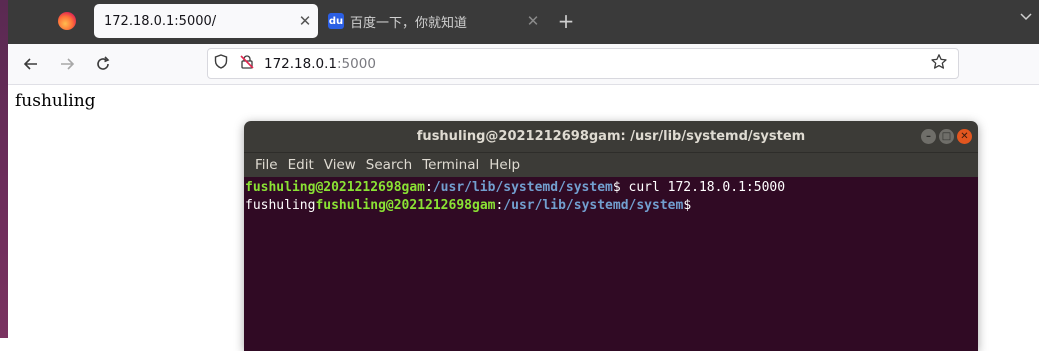  What do you see at coordinates (300, 63) in the screenshot?
I see `url-host: 172.18.0.1` at bounding box center [300, 63].